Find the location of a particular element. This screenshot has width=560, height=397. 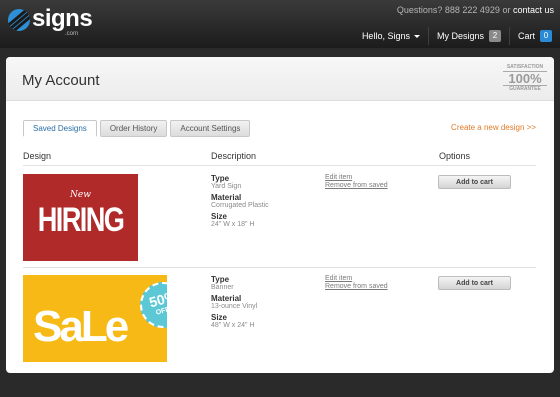

column-header-design: Design is located at coordinates (37, 156).